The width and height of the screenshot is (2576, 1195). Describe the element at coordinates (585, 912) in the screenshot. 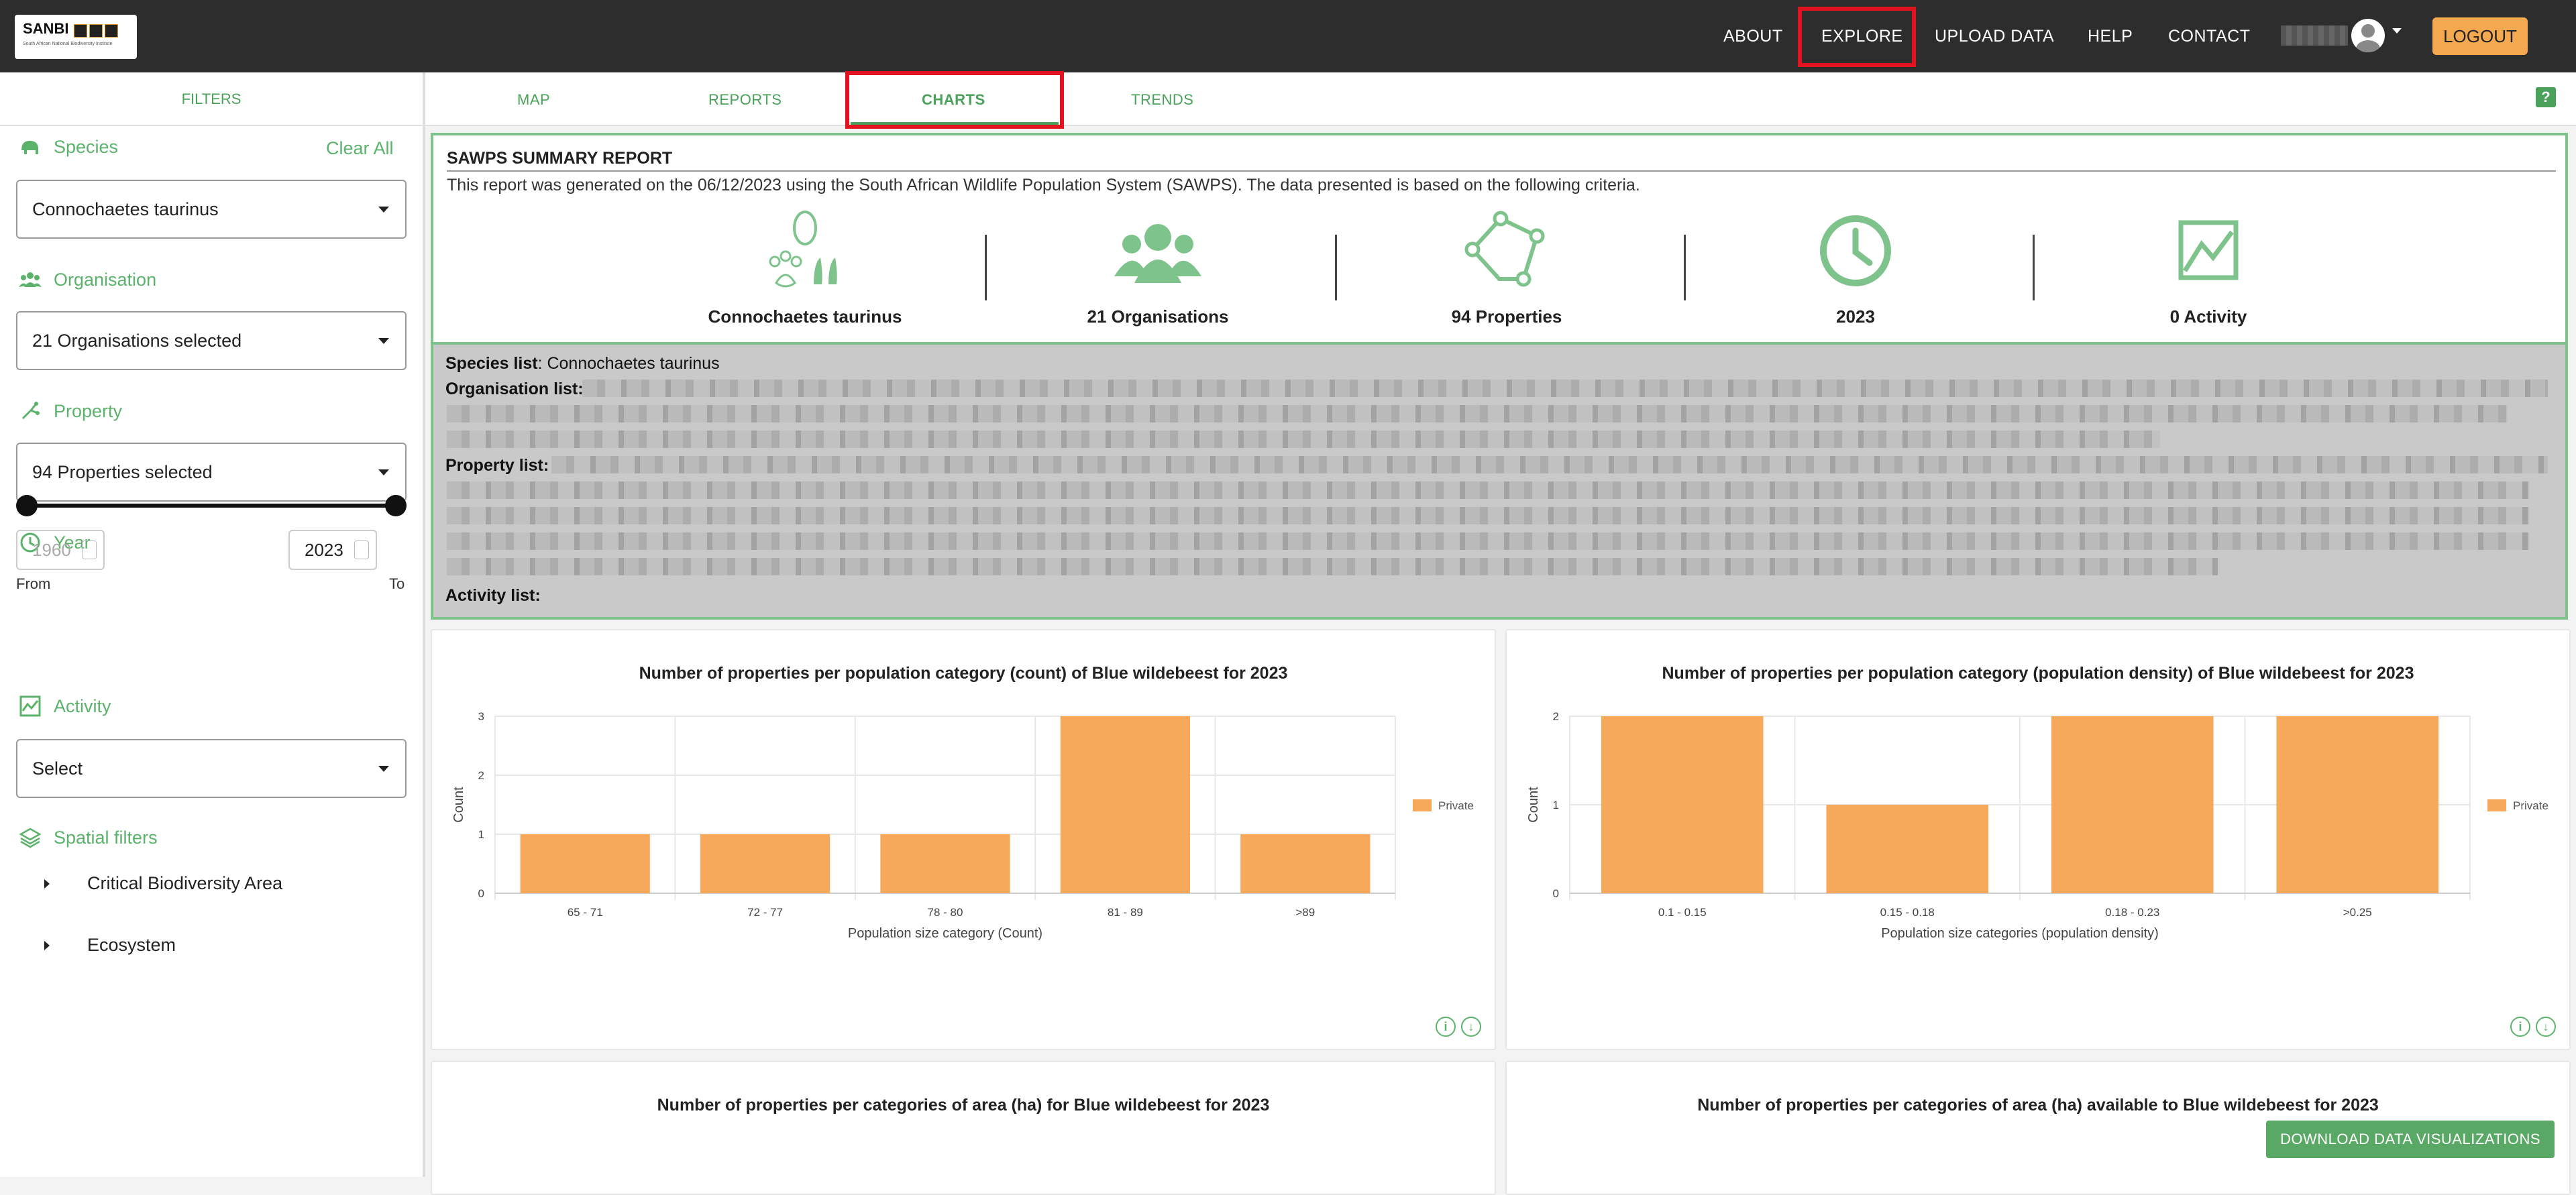

I see `x-tick-label: 65 - 71` at that location.